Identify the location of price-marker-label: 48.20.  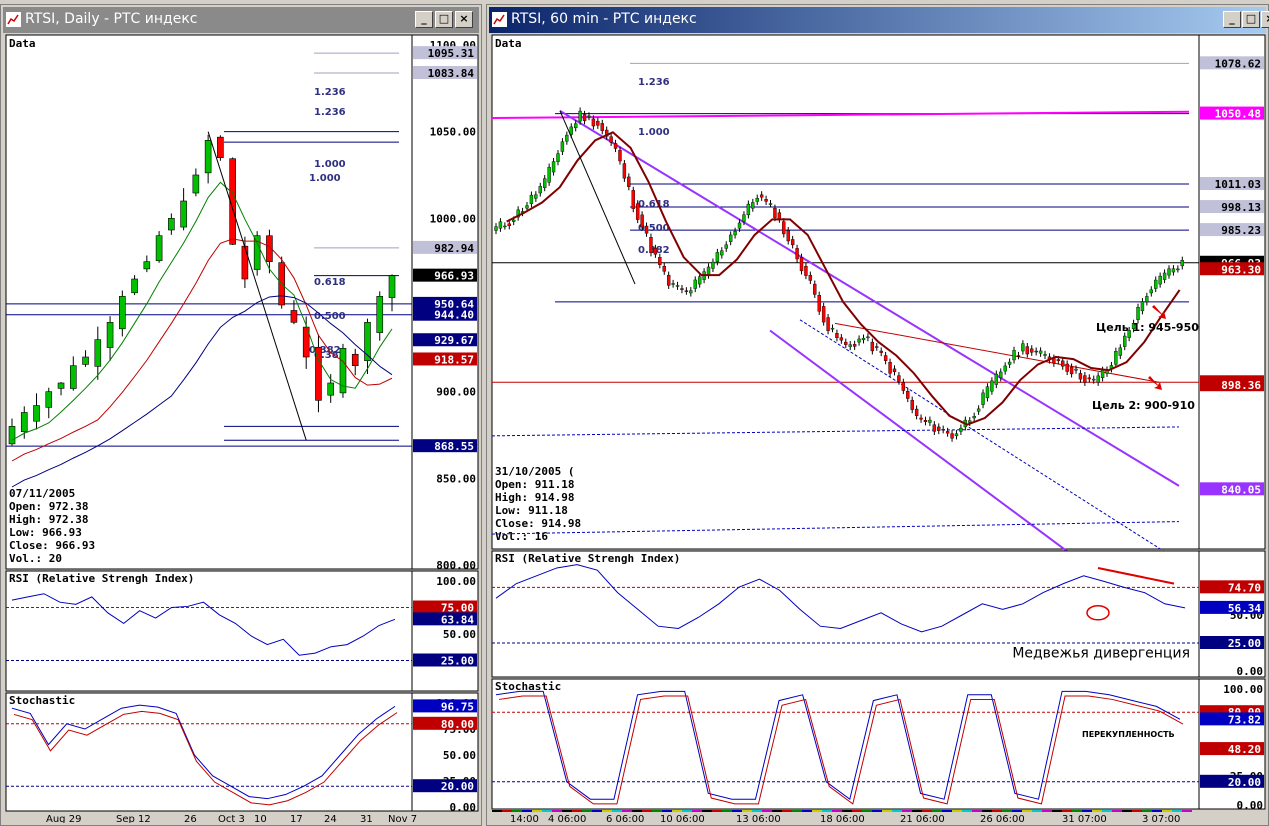
(1244, 749).